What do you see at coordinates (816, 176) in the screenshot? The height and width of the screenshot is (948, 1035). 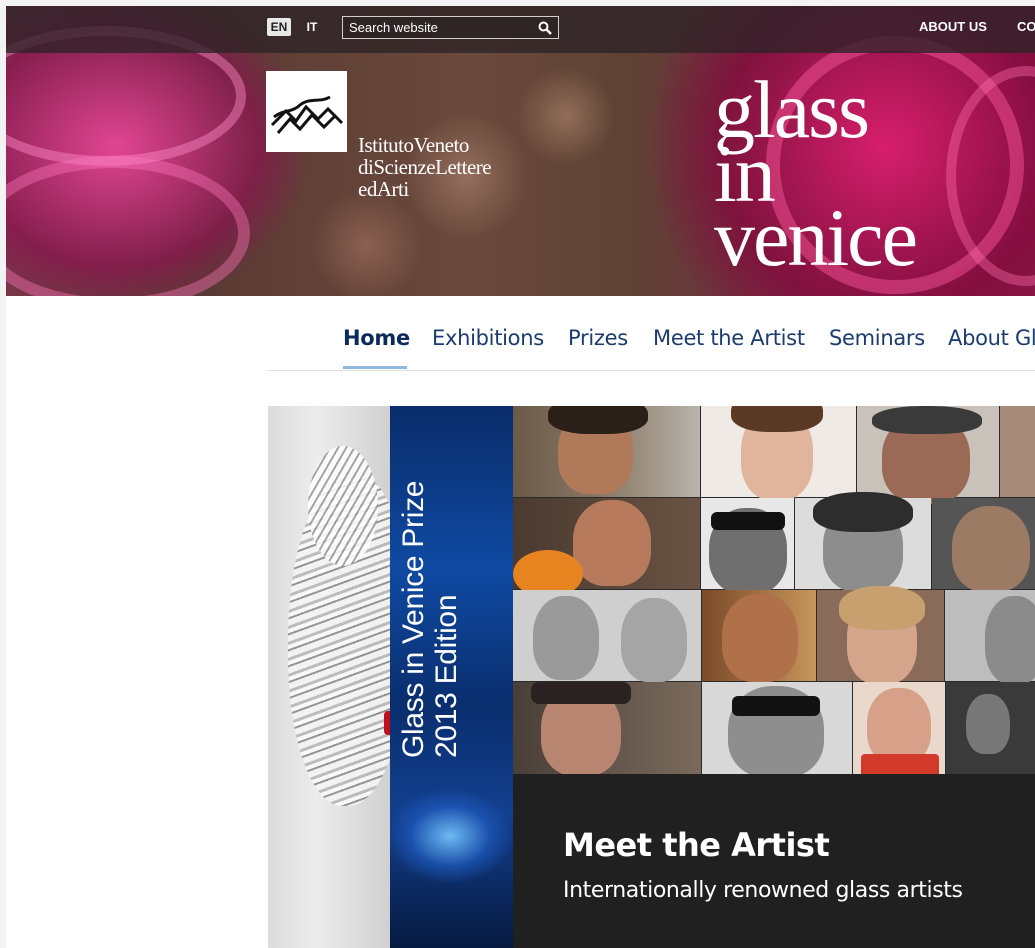 I see `site-title: glass in venice` at bounding box center [816, 176].